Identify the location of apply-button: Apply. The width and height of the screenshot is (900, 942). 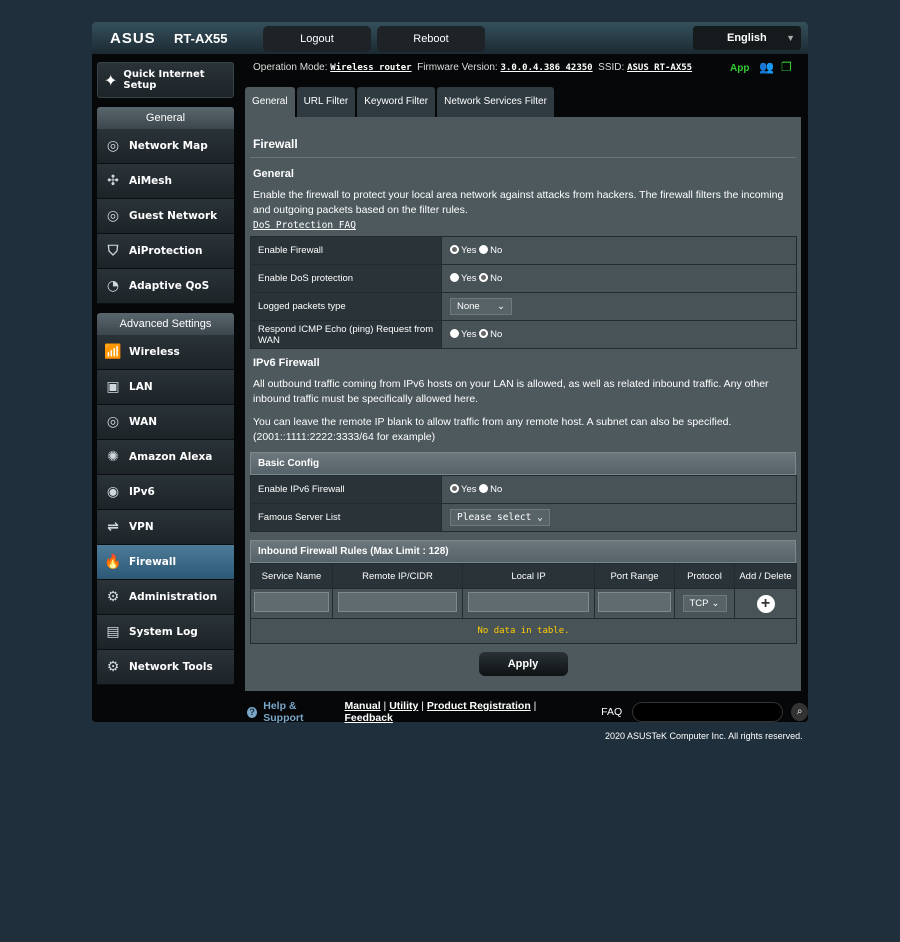
(523, 664).